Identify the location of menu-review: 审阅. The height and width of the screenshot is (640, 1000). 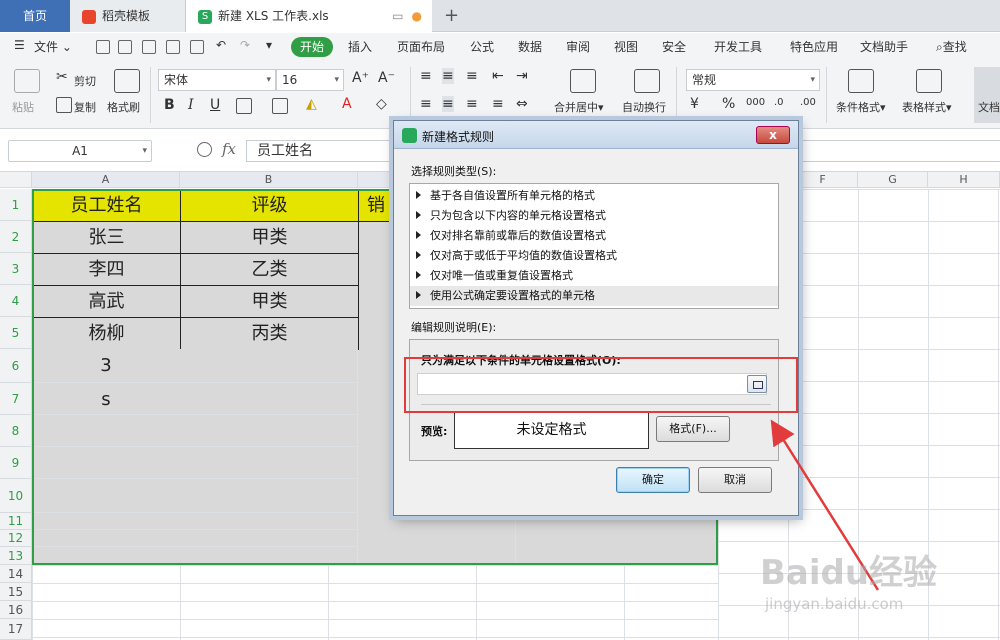
(578, 46).